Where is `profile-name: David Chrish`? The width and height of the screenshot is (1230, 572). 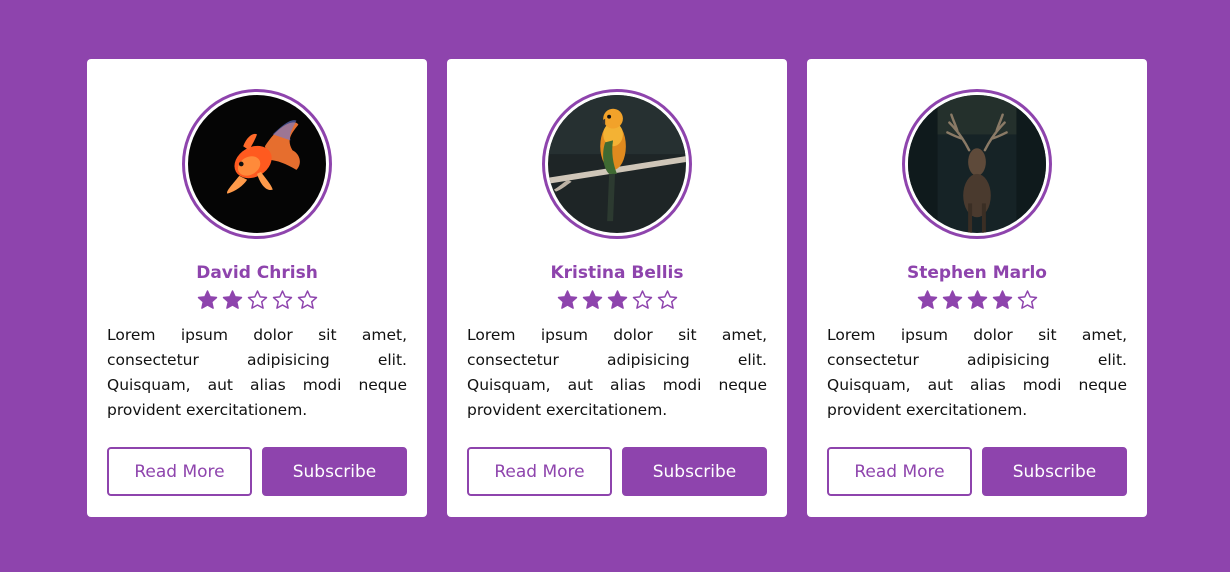
profile-name: David Chrish is located at coordinates (257, 273).